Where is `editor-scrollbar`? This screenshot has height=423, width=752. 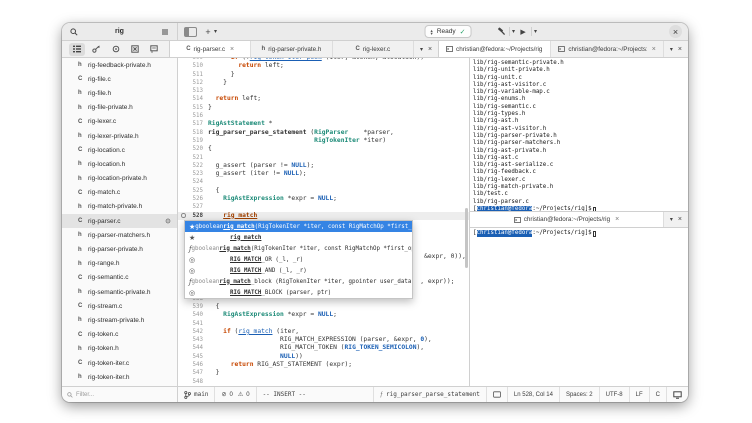
editor-scrollbar is located at coordinates (466, 238).